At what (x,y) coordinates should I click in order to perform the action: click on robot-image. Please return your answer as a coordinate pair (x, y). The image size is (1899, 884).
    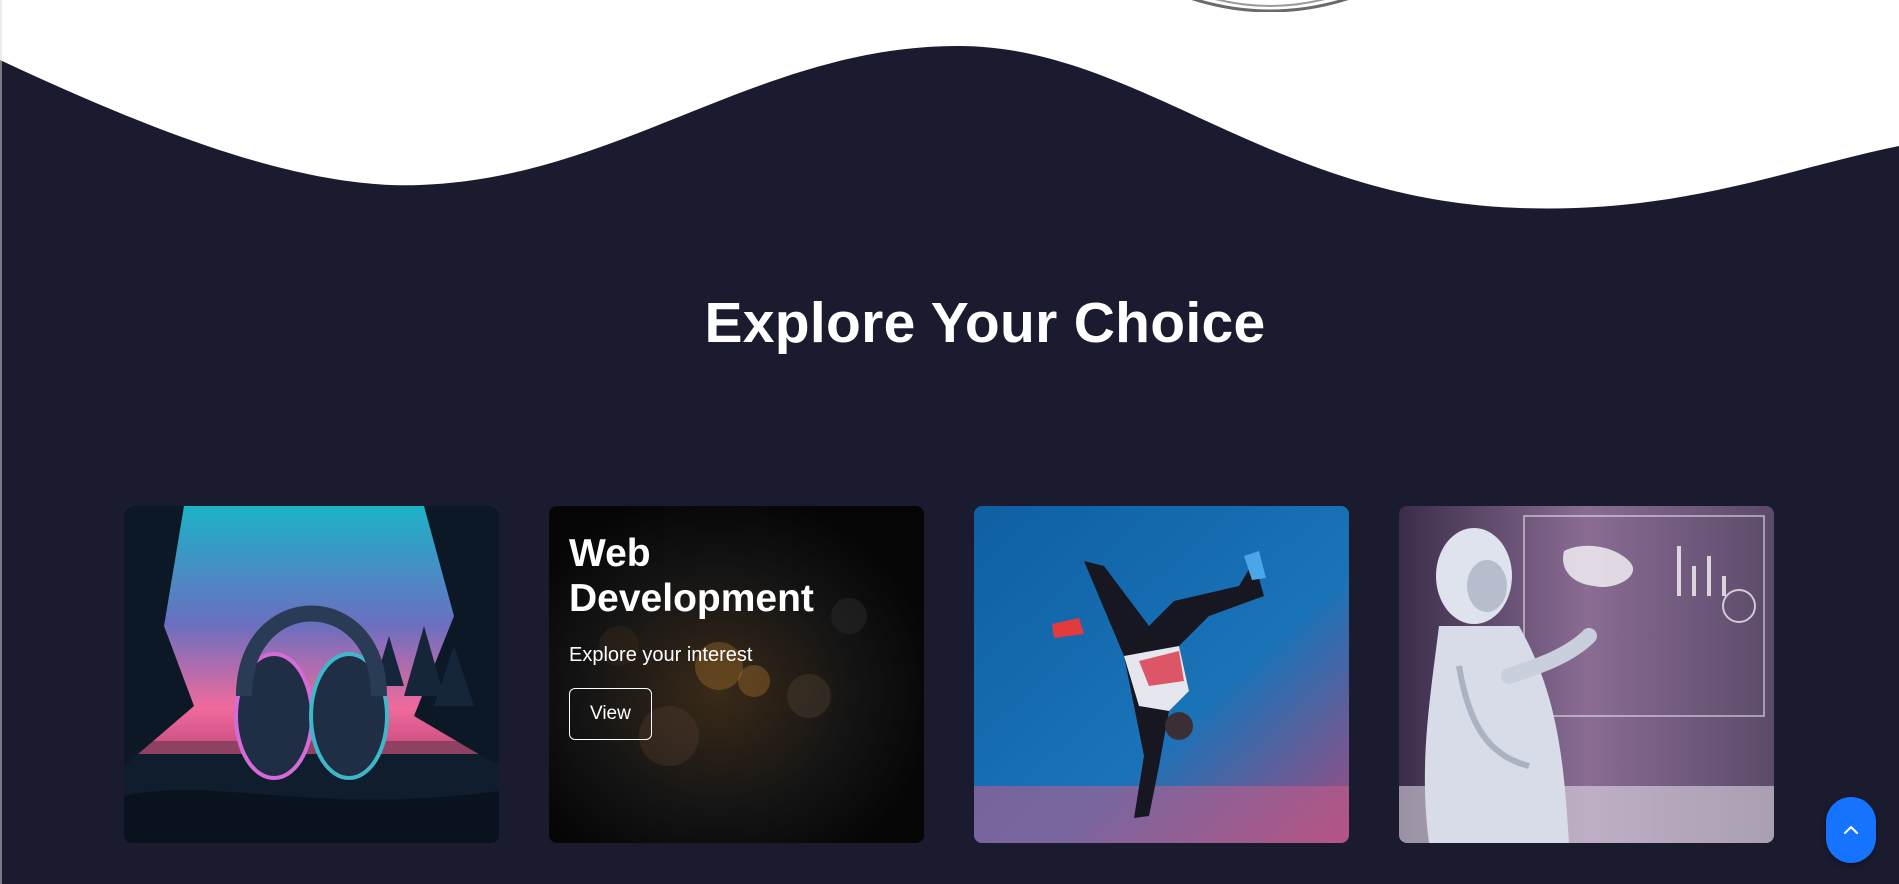
    Looking at the image, I should click on (1586, 674).